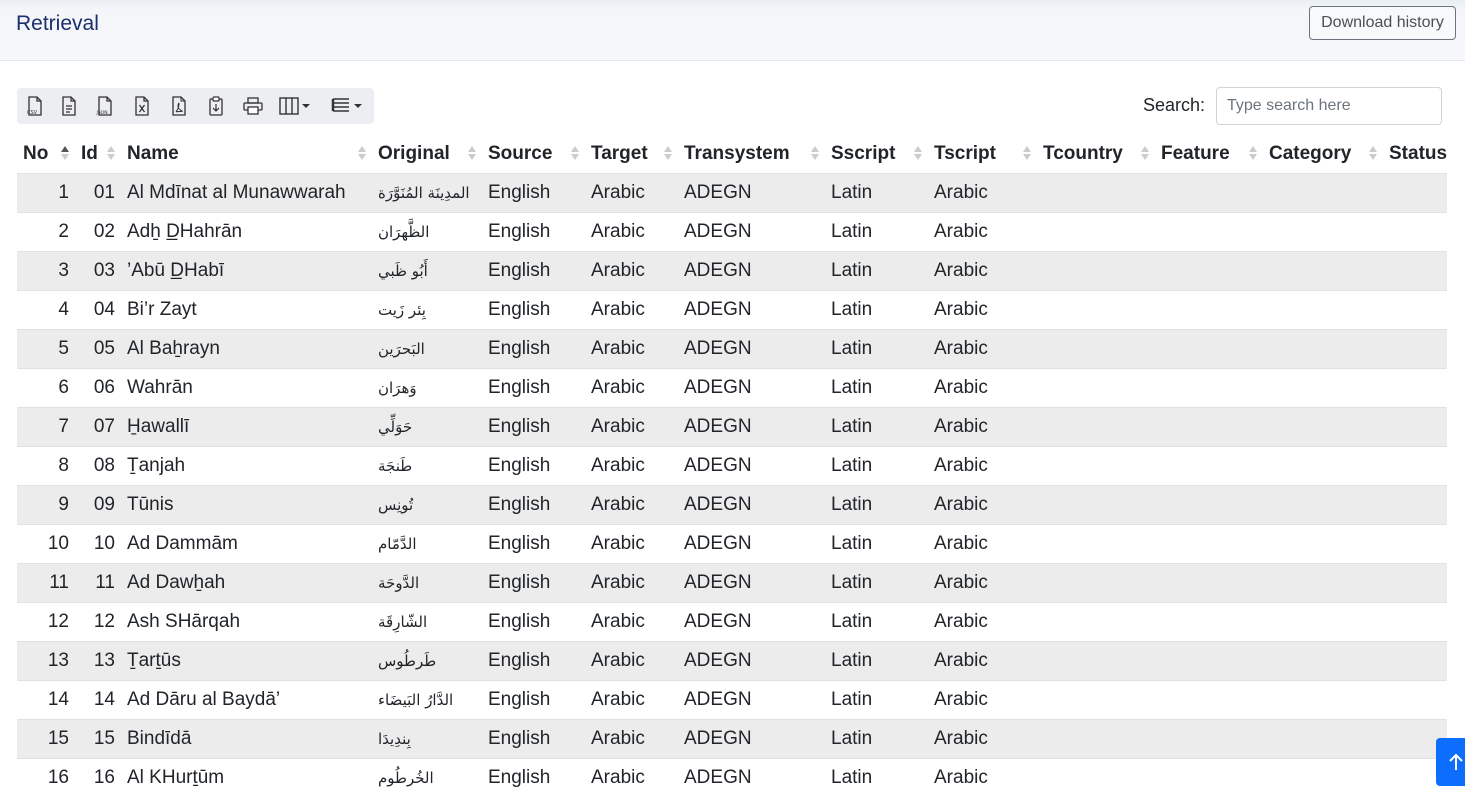  What do you see at coordinates (1382, 23) in the screenshot?
I see `download-history-button: Download history` at bounding box center [1382, 23].